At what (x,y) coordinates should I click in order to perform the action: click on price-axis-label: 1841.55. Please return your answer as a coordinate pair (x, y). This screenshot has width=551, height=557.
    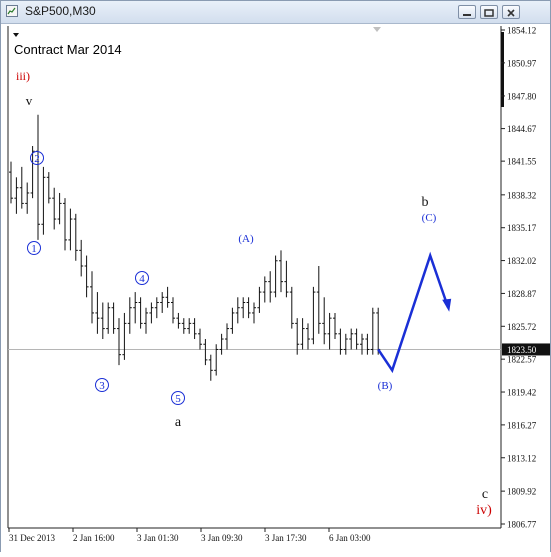
    Looking at the image, I should click on (522, 162).